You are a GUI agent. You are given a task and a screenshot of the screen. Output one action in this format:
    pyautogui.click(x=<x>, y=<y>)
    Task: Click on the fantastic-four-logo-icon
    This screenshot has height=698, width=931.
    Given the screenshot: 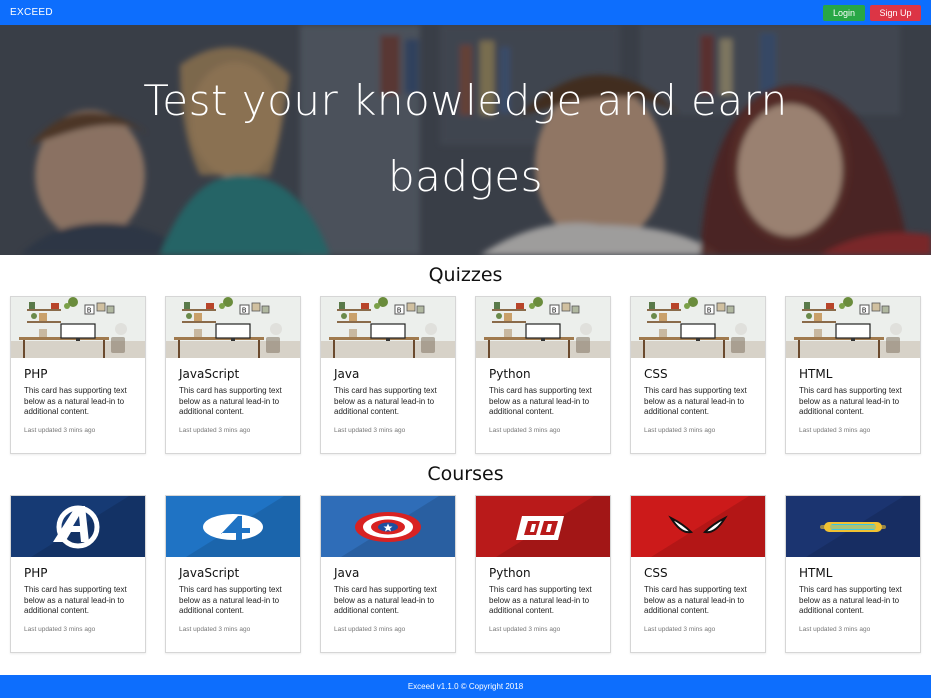 What is the action you would take?
    pyautogui.click(x=233, y=526)
    